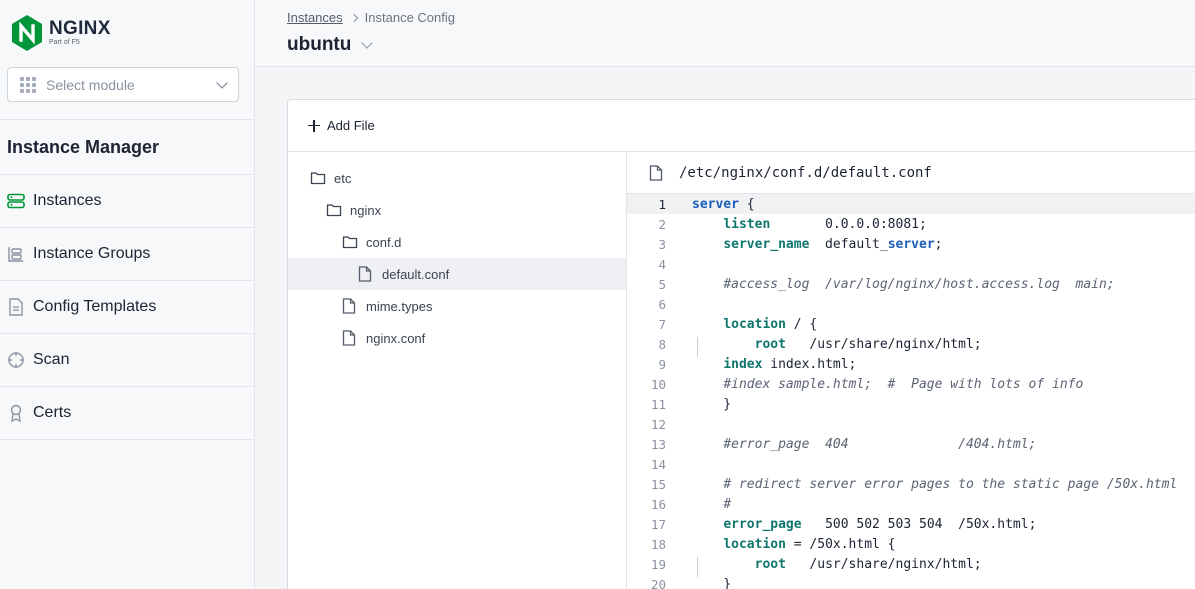  I want to click on code-line: 2 listen 0.0.0.0:8081;, so click(911, 224).